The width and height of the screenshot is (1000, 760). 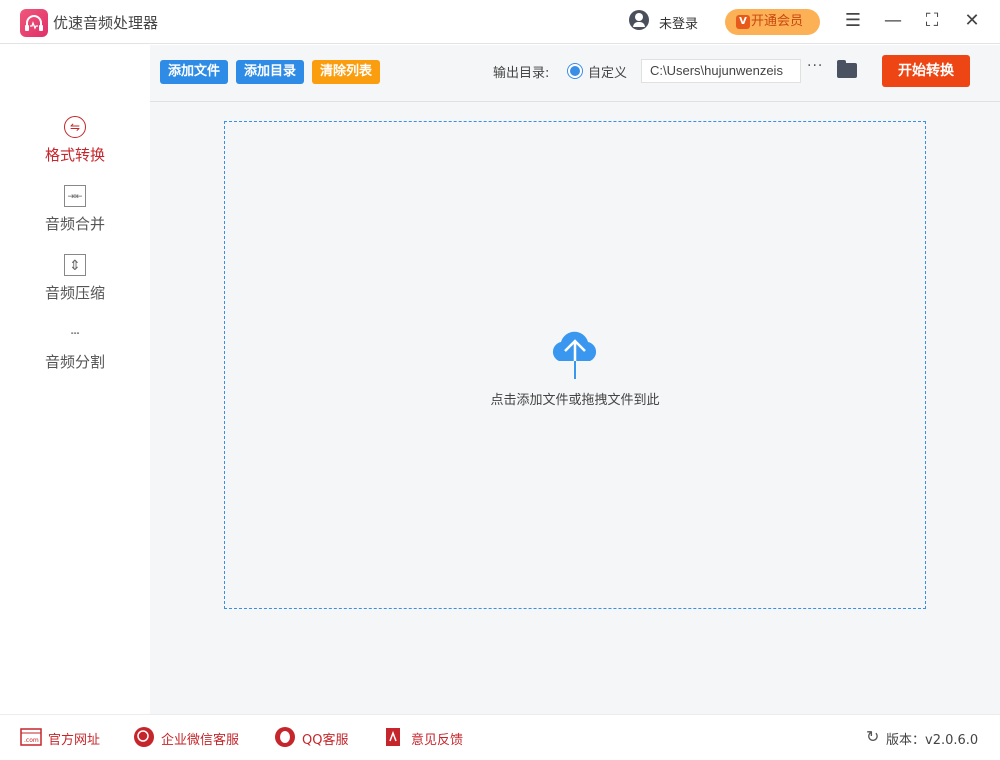 I want to click on sidebar-item-label: 格式转换, so click(x=74, y=155).